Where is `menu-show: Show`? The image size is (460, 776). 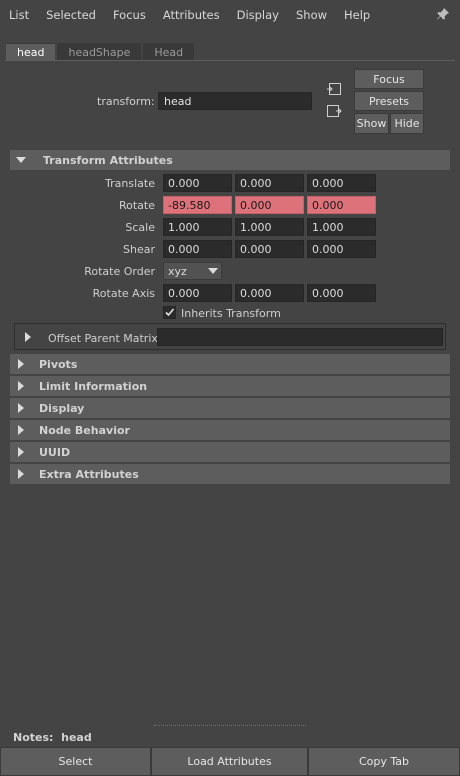 menu-show: Show is located at coordinates (311, 15).